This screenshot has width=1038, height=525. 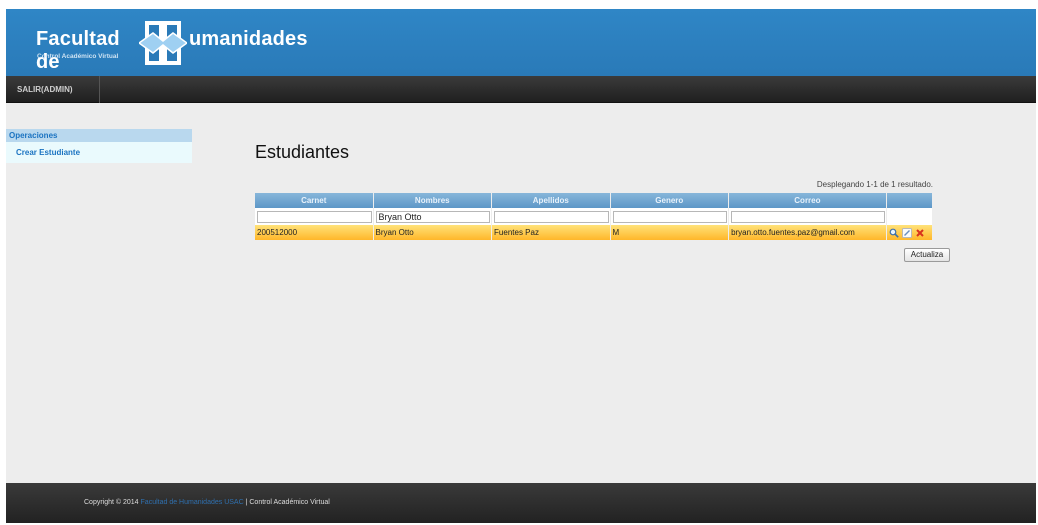 What do you see at coordinates (248, 39) in the screenshot?
I see `logo-text-right: umanidades` at bounding box center [248, 39].